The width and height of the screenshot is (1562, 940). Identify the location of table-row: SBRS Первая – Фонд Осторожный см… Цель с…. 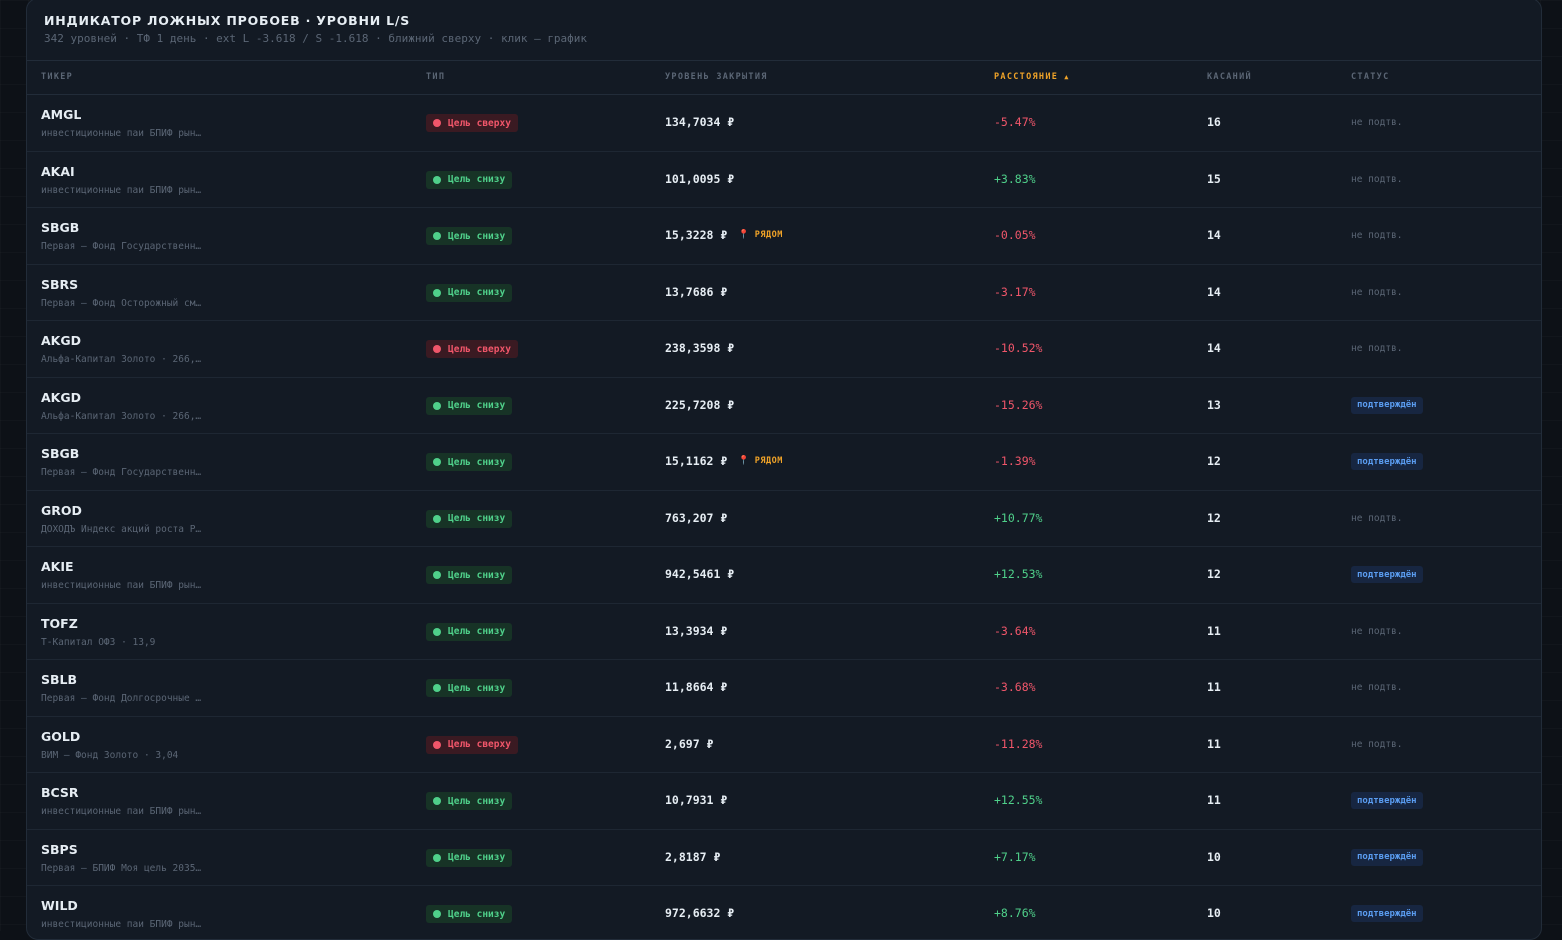
(784, 293).